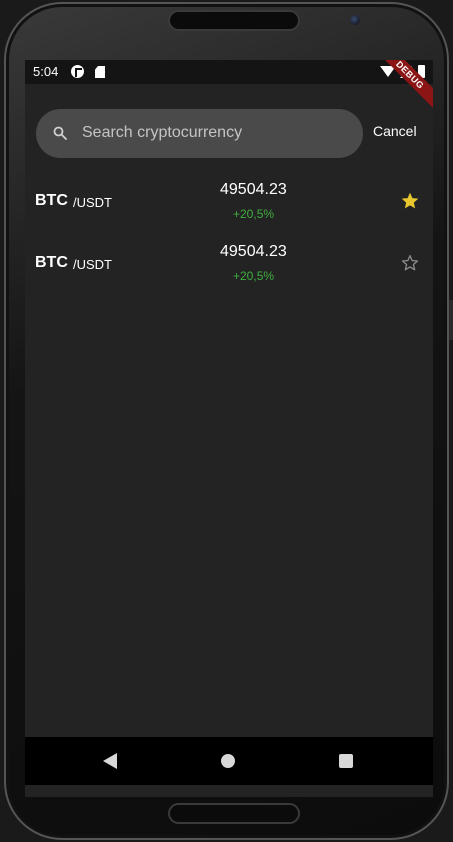  I want to click on home-icon, so click(228, 761).